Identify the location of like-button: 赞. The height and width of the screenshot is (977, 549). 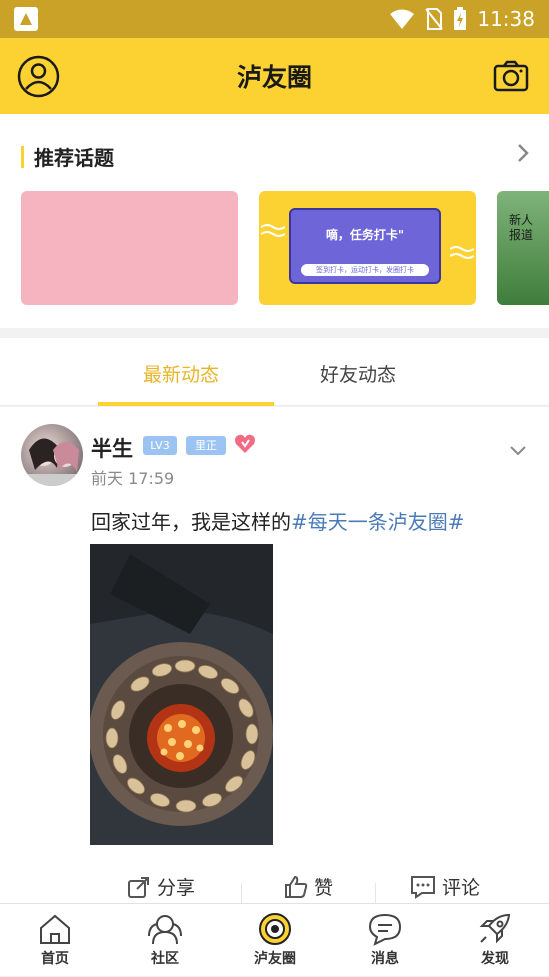
(308, 886).